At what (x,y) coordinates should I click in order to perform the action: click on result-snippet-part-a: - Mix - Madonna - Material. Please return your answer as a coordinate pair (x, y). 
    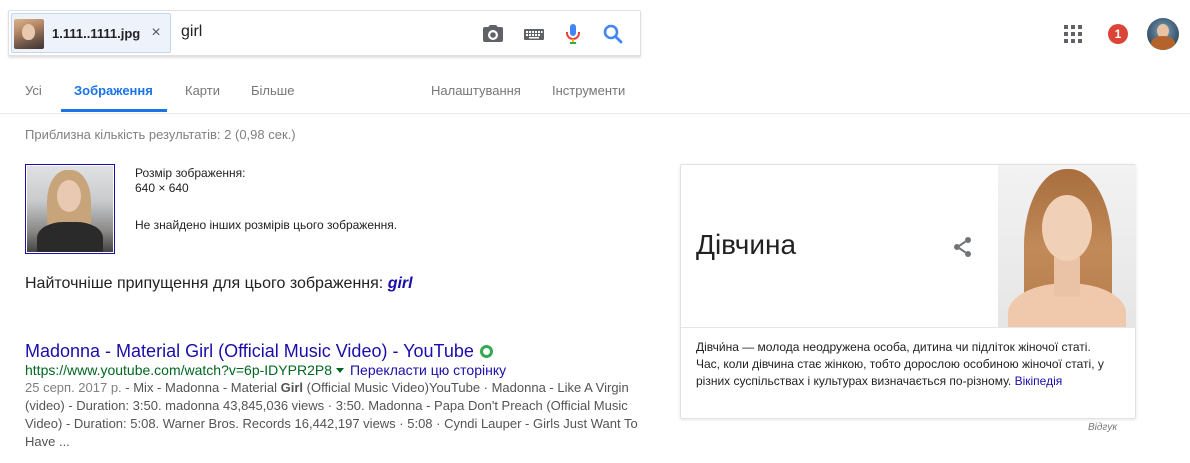
    Looking at the image, I should click on (201, 387).